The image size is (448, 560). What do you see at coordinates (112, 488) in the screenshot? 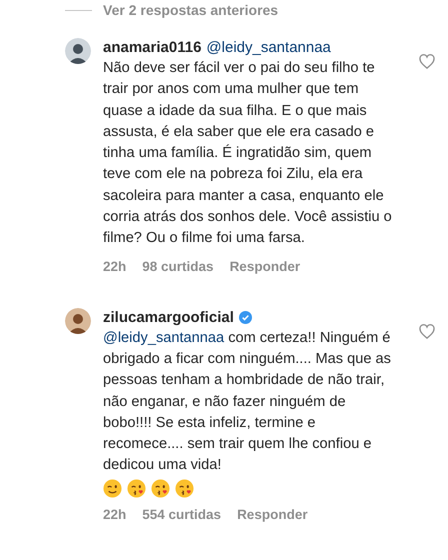
I see `winking-face-icon` at bounding box center [112, 488].